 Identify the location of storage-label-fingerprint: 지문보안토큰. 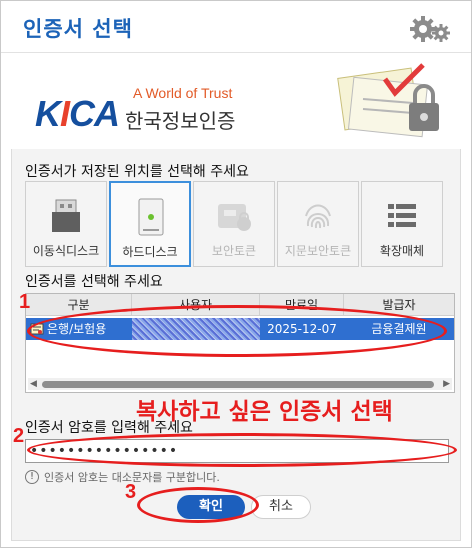
(318, 251).